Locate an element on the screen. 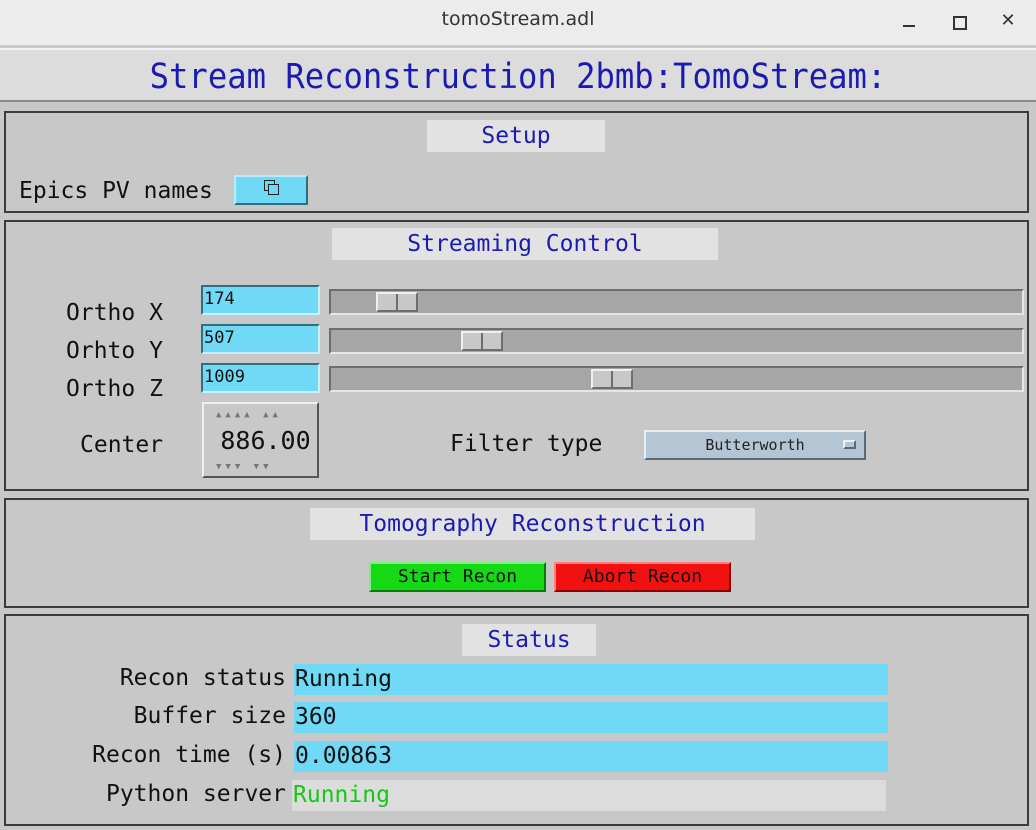 Image resolution: width=1036 pixels, height=830 pixels. ortho-y-slider is located at coordinates (676, 341).